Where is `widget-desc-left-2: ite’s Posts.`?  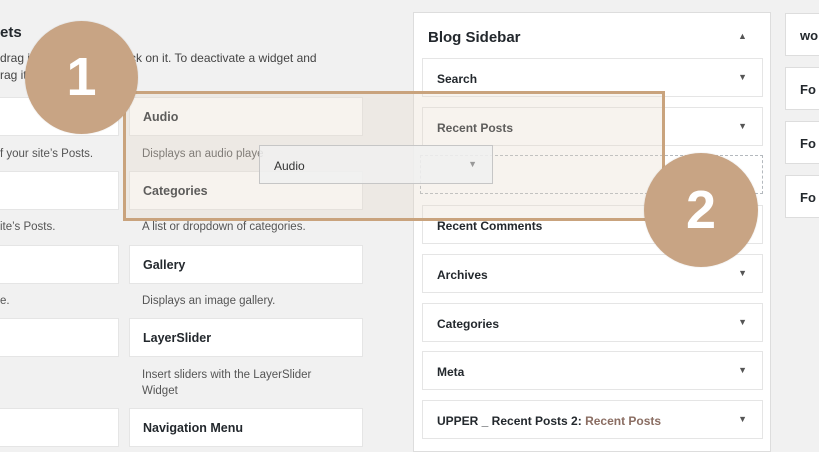
widget-desc-left-2: ite’s Posts. is located at coordinates (28, 227).